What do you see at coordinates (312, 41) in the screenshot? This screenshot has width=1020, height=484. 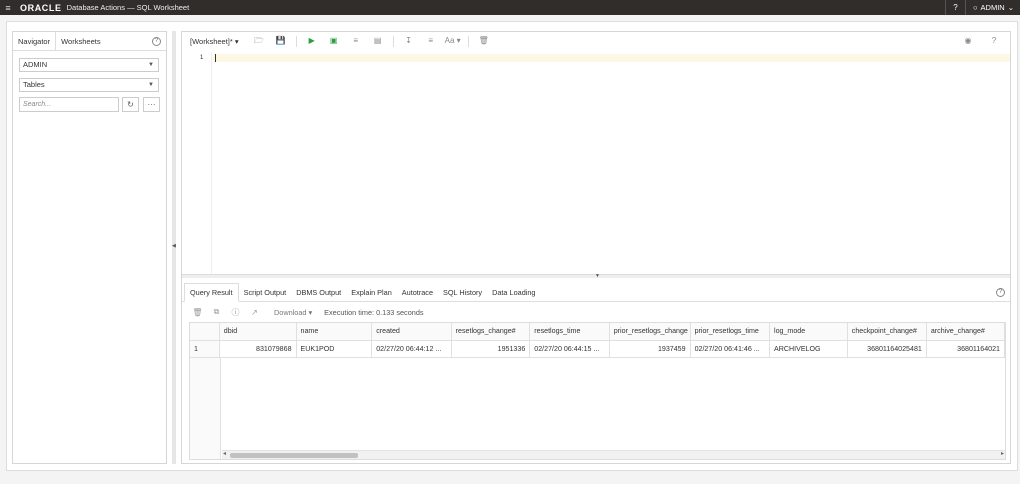 I see `run-statement-icon: ▶` at bounding box center [312, 41].